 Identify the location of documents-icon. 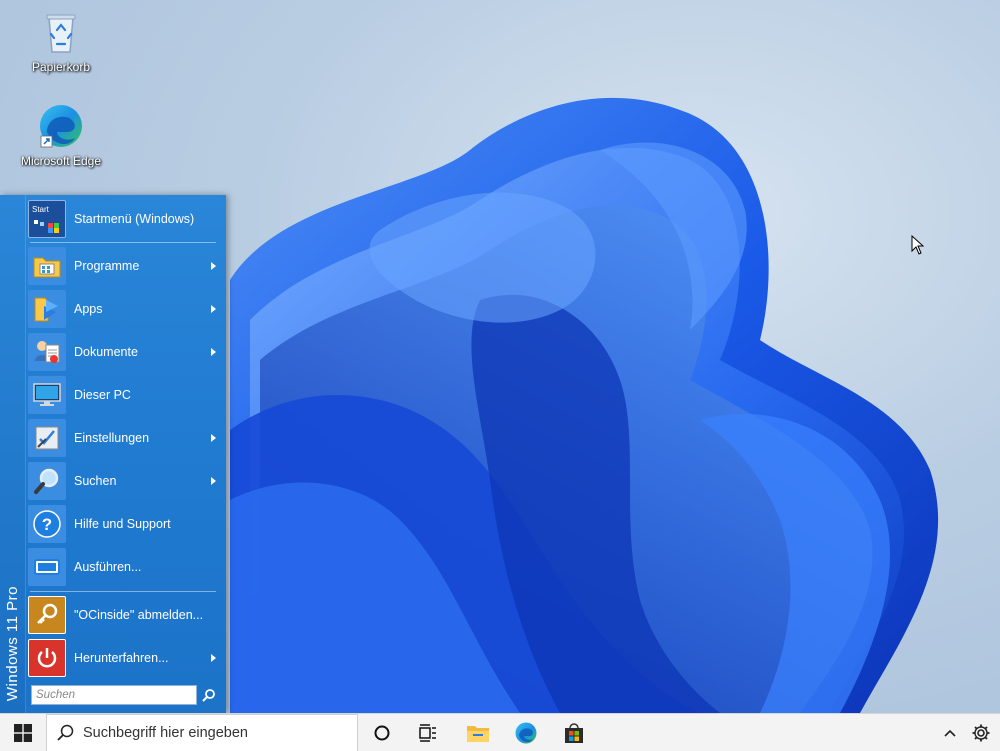
(47, 352).